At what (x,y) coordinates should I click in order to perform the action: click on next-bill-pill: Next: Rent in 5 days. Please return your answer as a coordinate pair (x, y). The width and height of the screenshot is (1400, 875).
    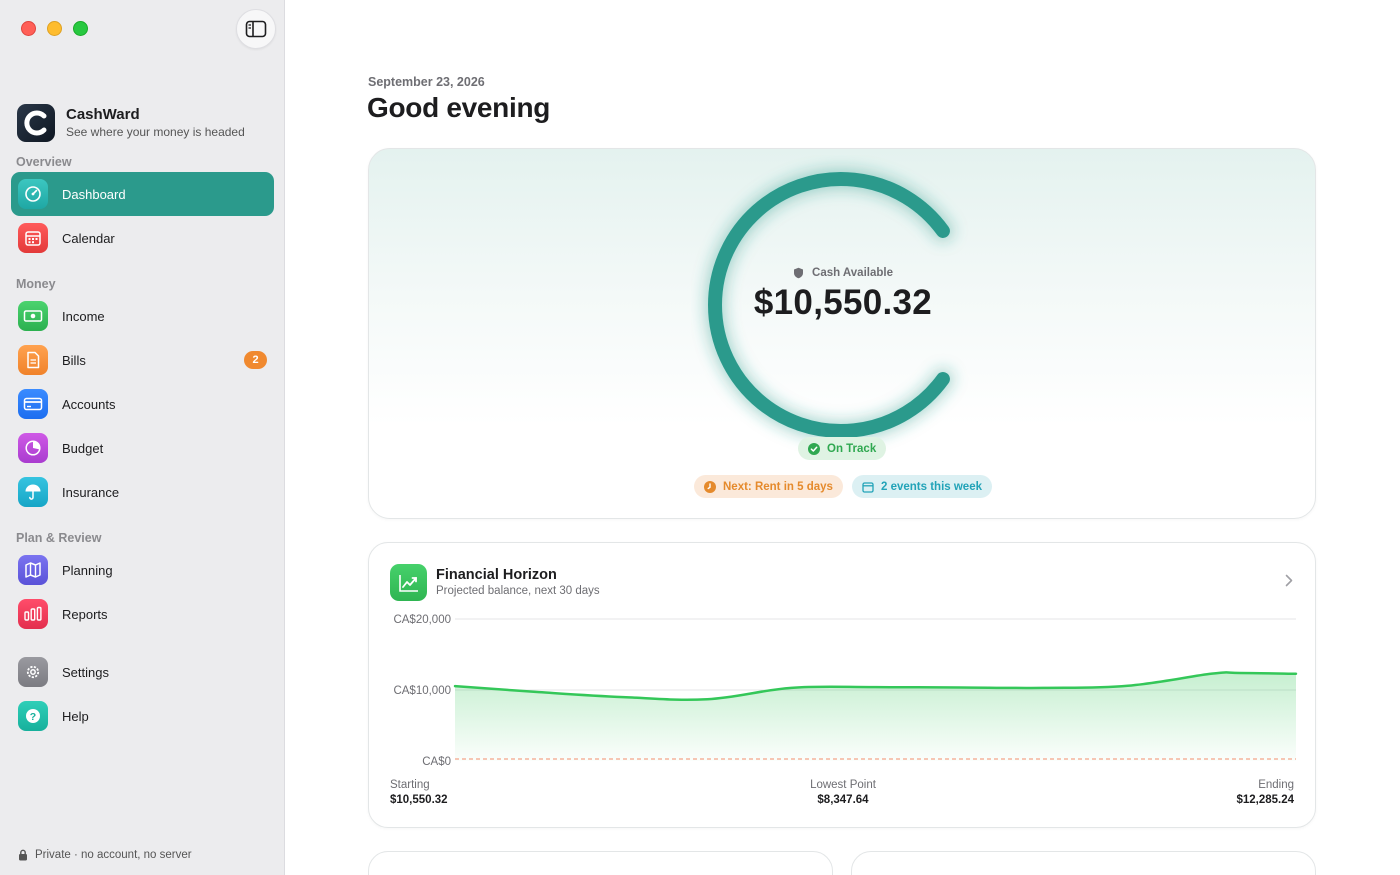
    Looking at the image, I should click on (768, 486).